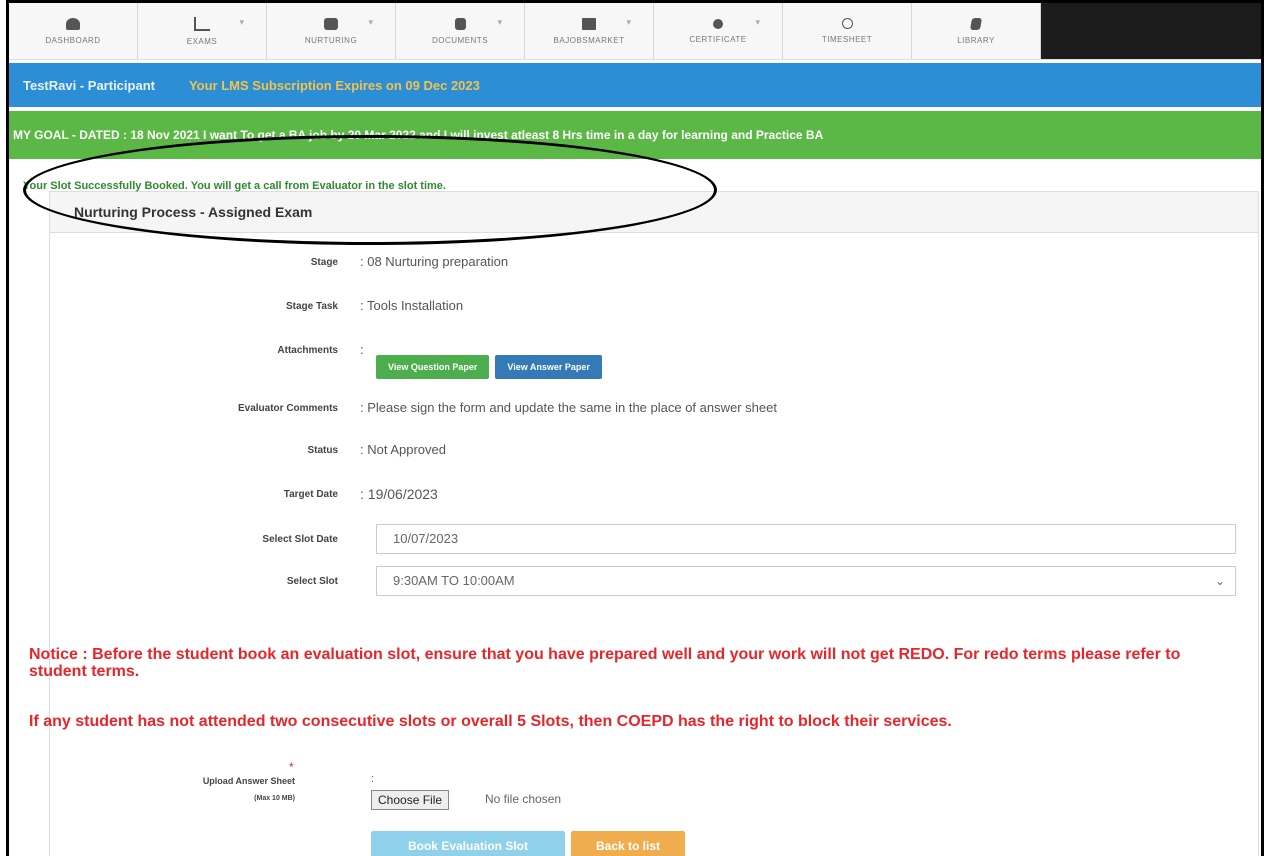 This screenshot has width=1273, height=856. I want to click on evaluator-comments-label: Evaluator Comments, so click(287, 408).